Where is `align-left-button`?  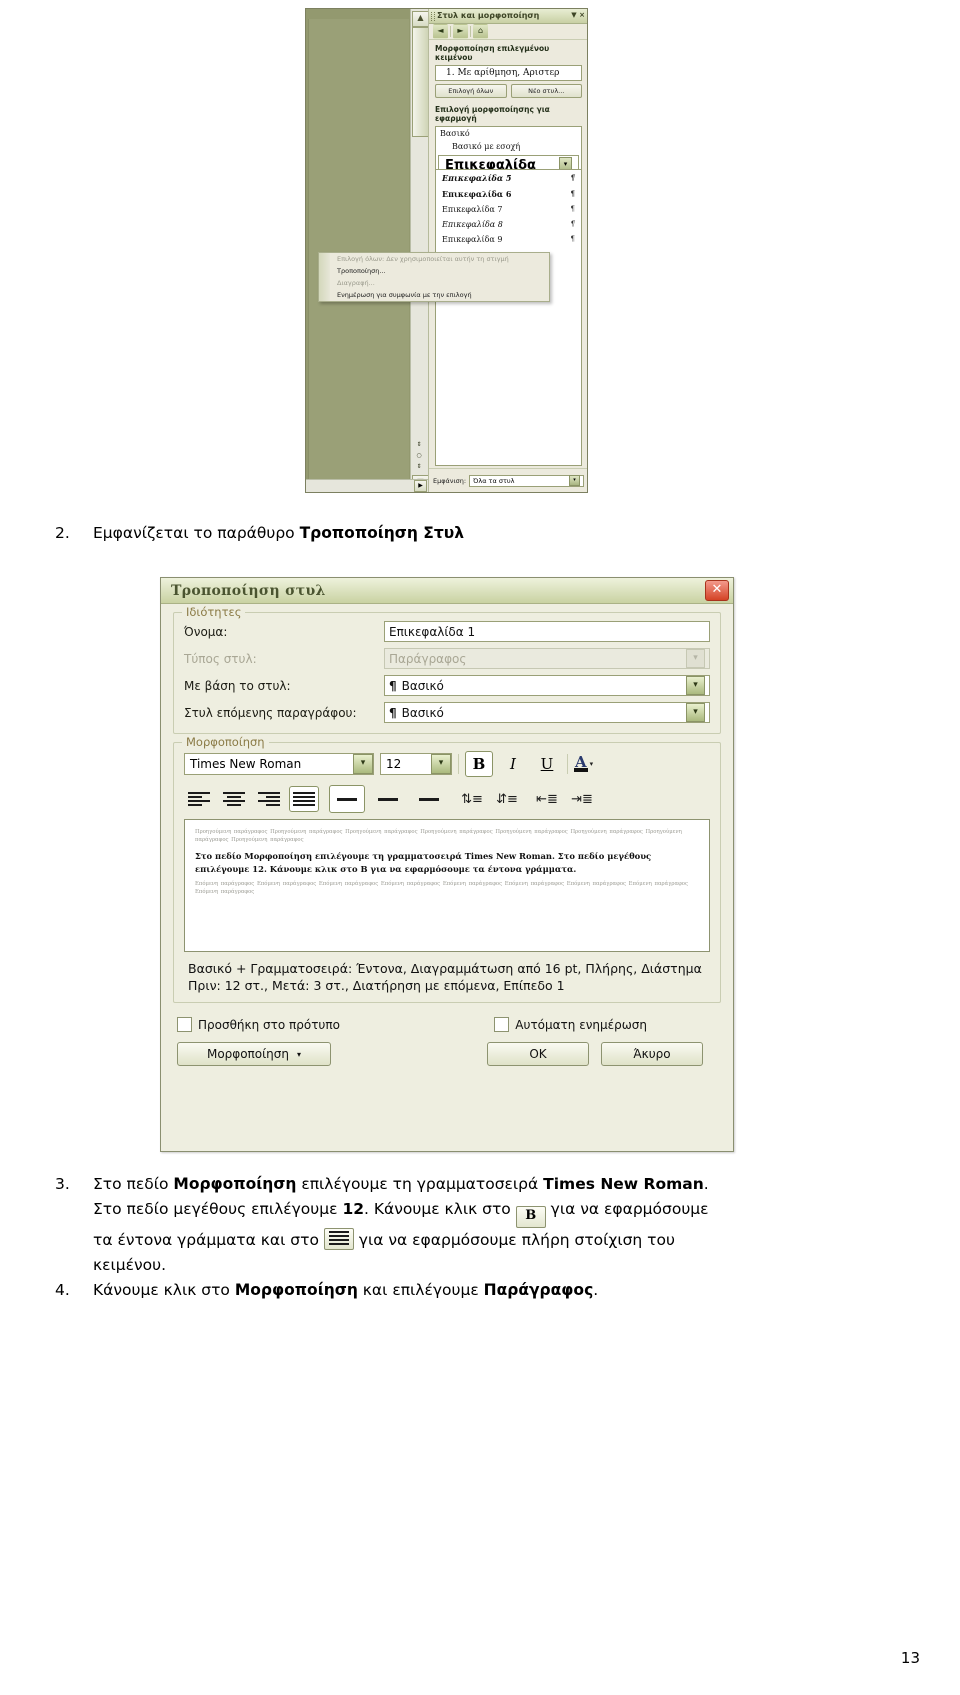
align-left-button is located at coordinates (199, 799).